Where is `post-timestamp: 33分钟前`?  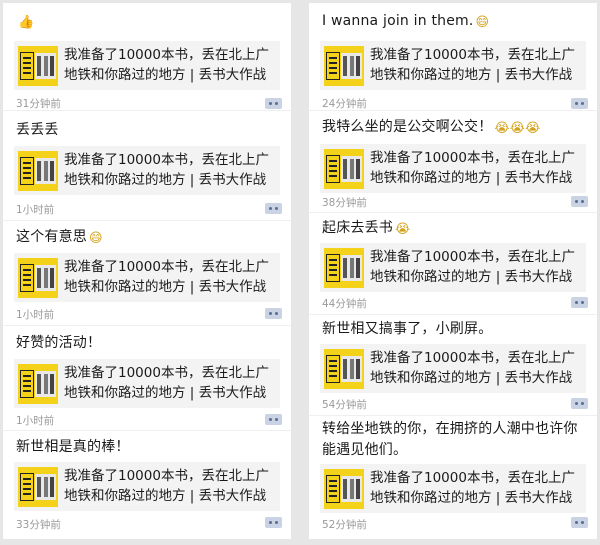
post-timestamp: 33分钟前 is located at coordinates (38, 525).